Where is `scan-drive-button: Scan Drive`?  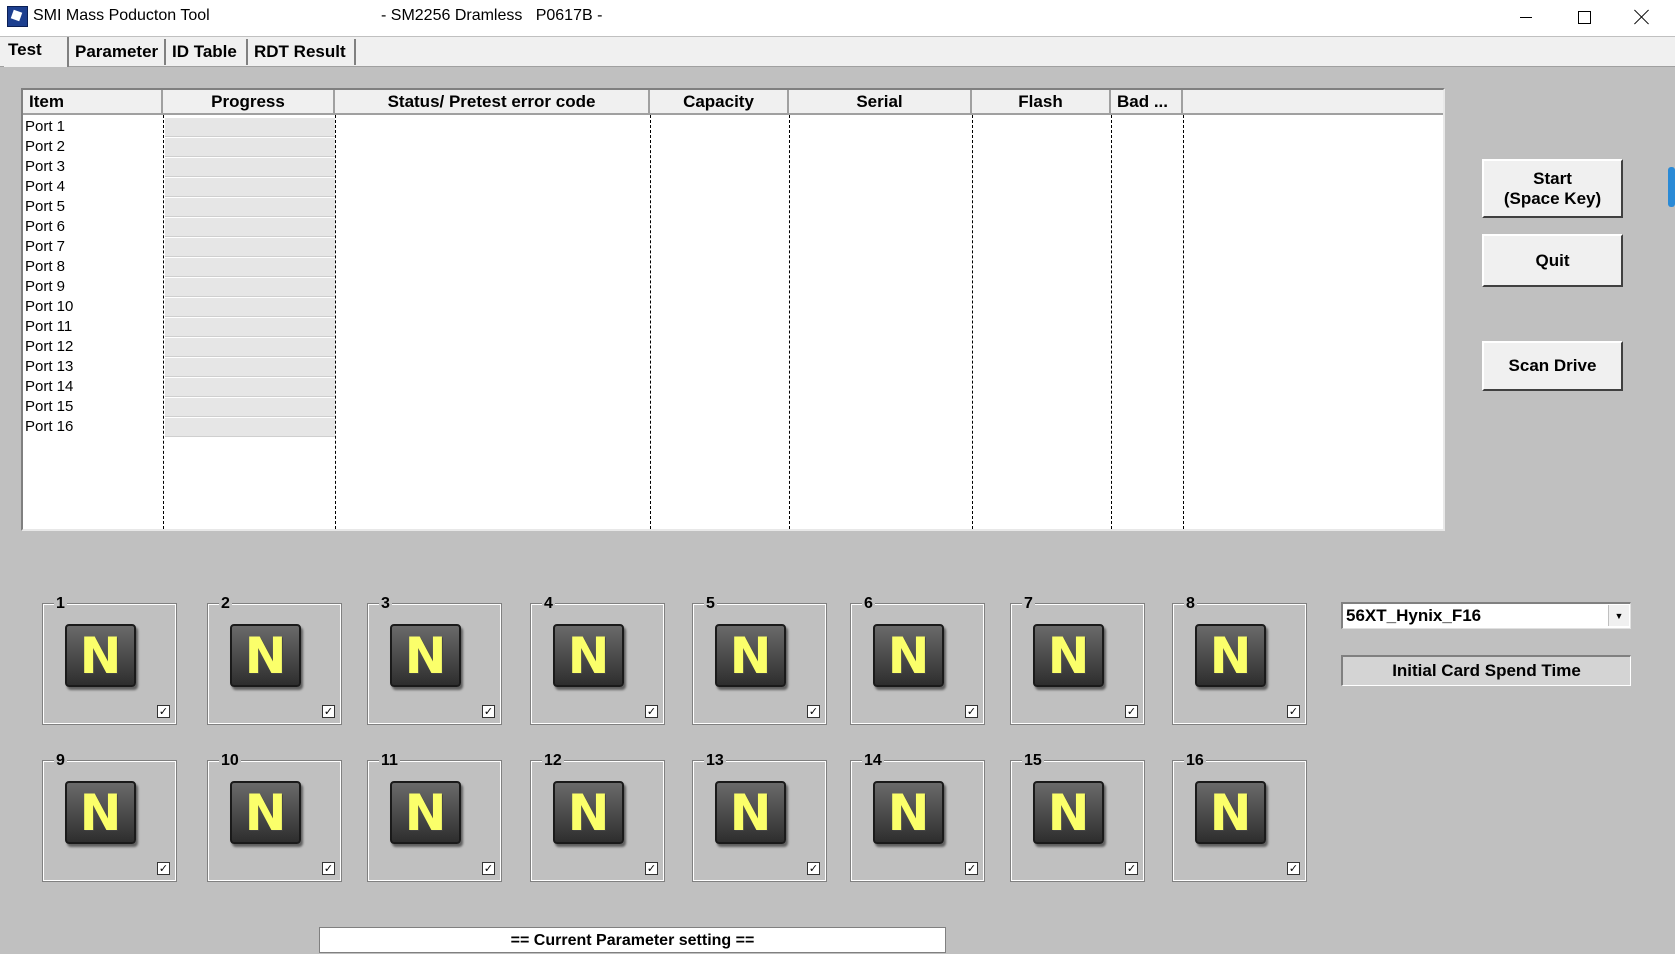 scan-drive-button: Scan Drive is located at coordinates (1552, 366).